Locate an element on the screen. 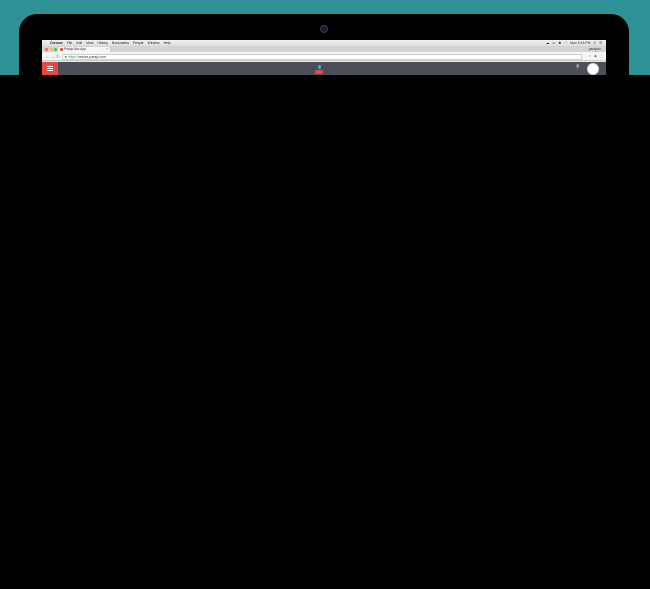 This screenshot has height=589, width=650. avatar is located at coordinates (593, 68).